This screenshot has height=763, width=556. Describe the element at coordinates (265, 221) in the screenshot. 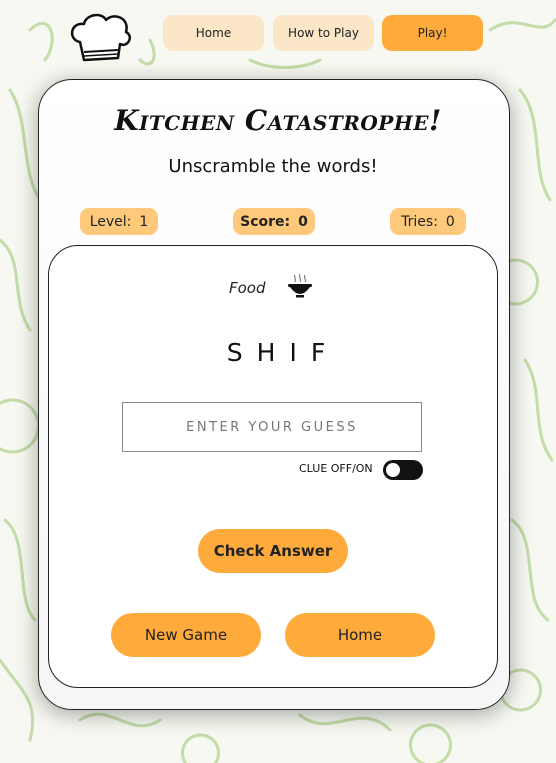

I see `score-label: Score:` at that location.